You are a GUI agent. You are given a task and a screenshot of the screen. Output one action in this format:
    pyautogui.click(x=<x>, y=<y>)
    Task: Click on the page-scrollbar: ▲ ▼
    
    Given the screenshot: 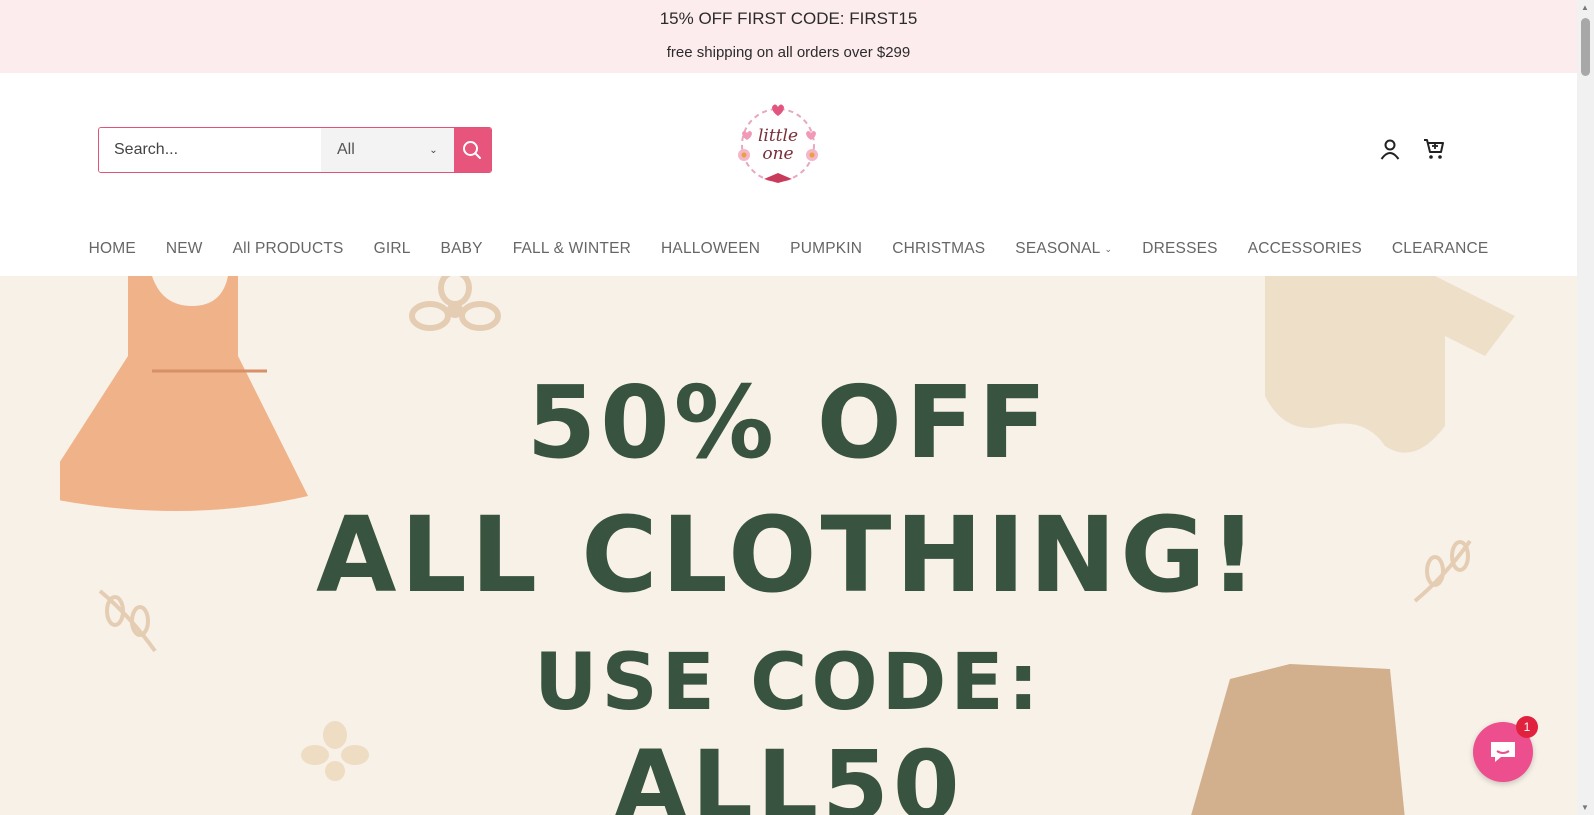 What is the action you would take?
    pyautogui.click(x=1585, y=407)
    